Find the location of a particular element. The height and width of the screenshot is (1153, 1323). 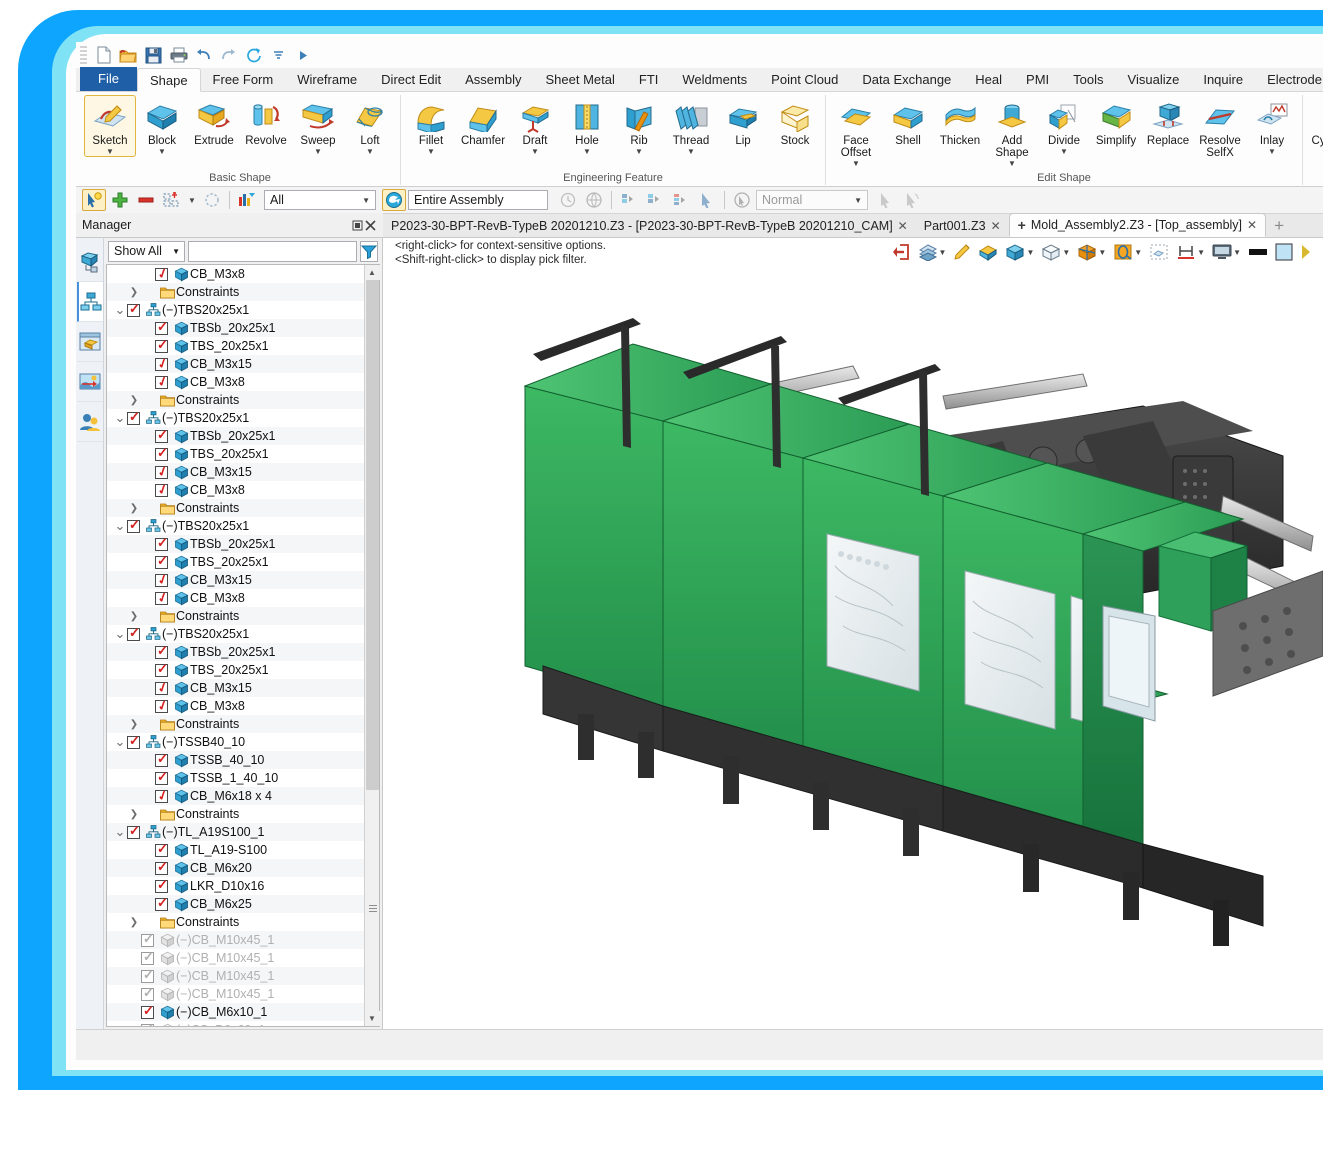

face-color-icon is located at coordinates (988, 252).